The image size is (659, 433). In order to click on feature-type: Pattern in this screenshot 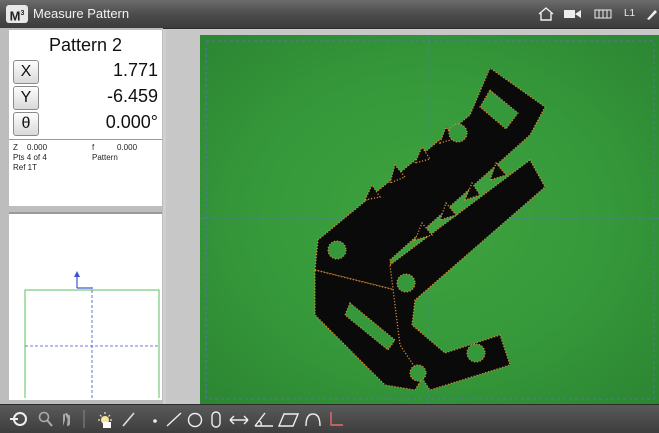, I will do `click(105, 157)`.